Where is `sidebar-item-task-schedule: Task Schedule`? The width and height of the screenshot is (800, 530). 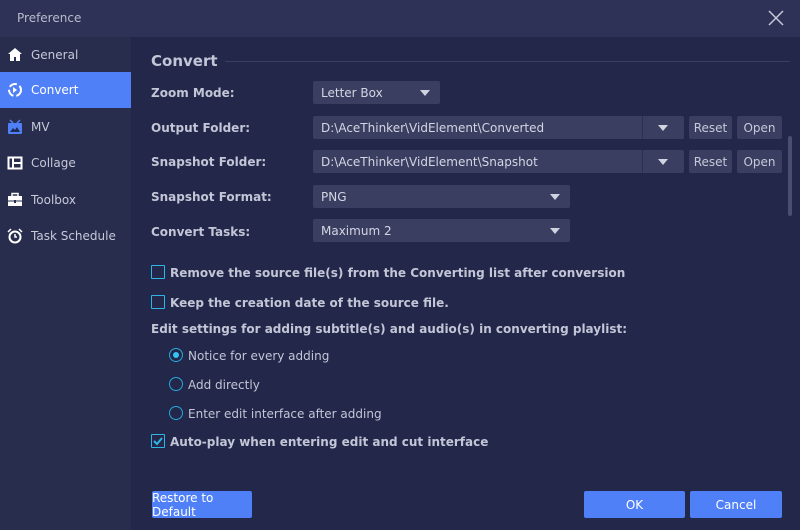 sidebar-item-task-schedule: Task Schedule is located at coordinates (65, 236).